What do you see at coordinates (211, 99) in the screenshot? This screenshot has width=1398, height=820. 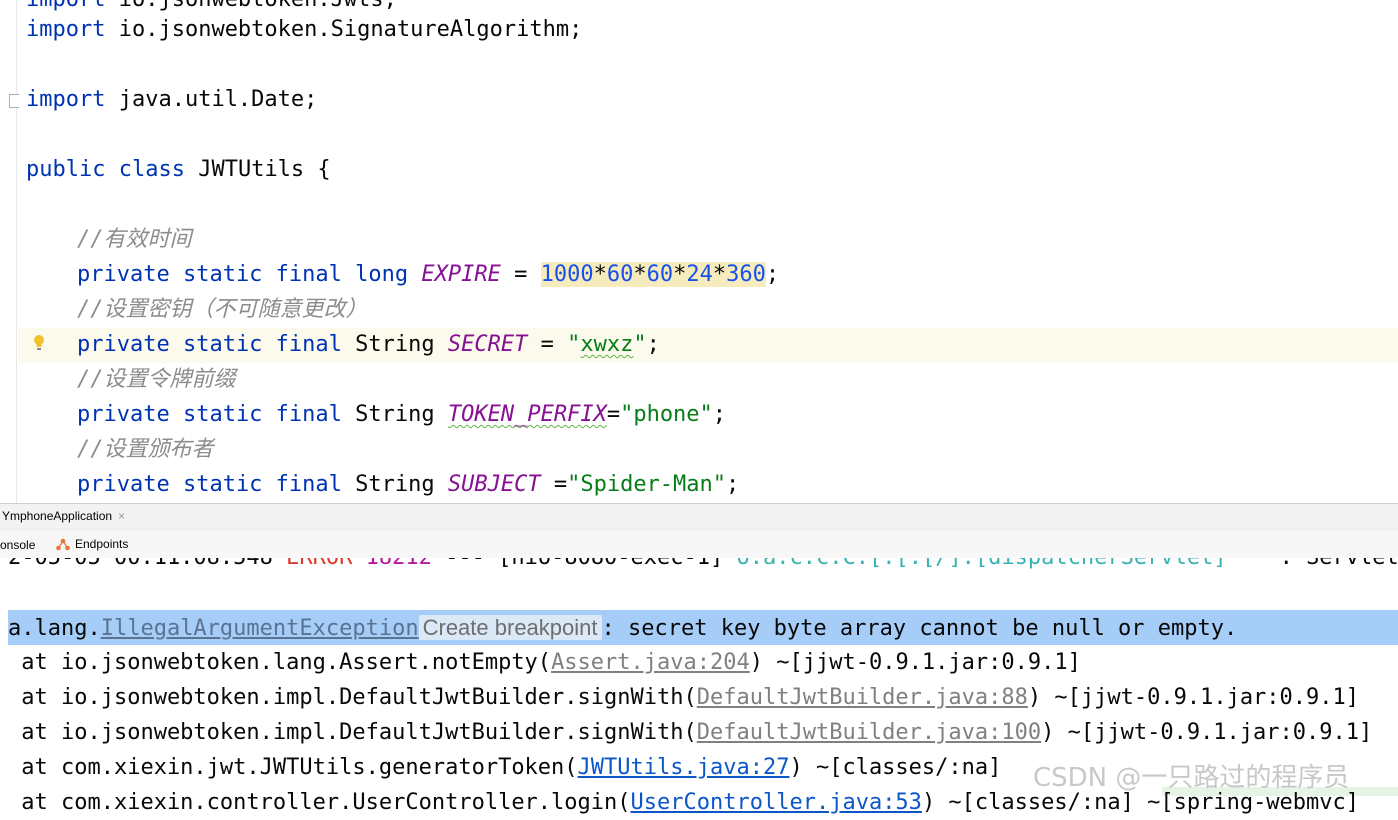 I see `import-path: java.util.Date;` at bounding box center [211, 99].